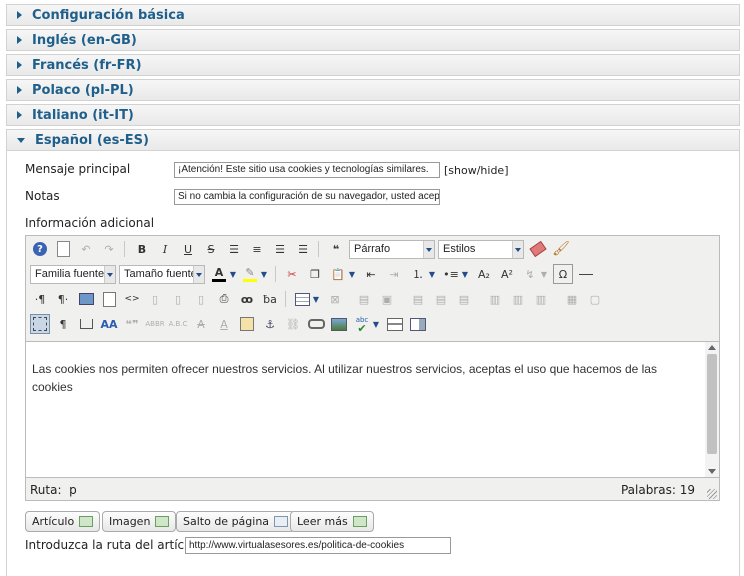  Describe the element at coordinates (418, 324) in the screenshot. I see `layer-button` at that location.